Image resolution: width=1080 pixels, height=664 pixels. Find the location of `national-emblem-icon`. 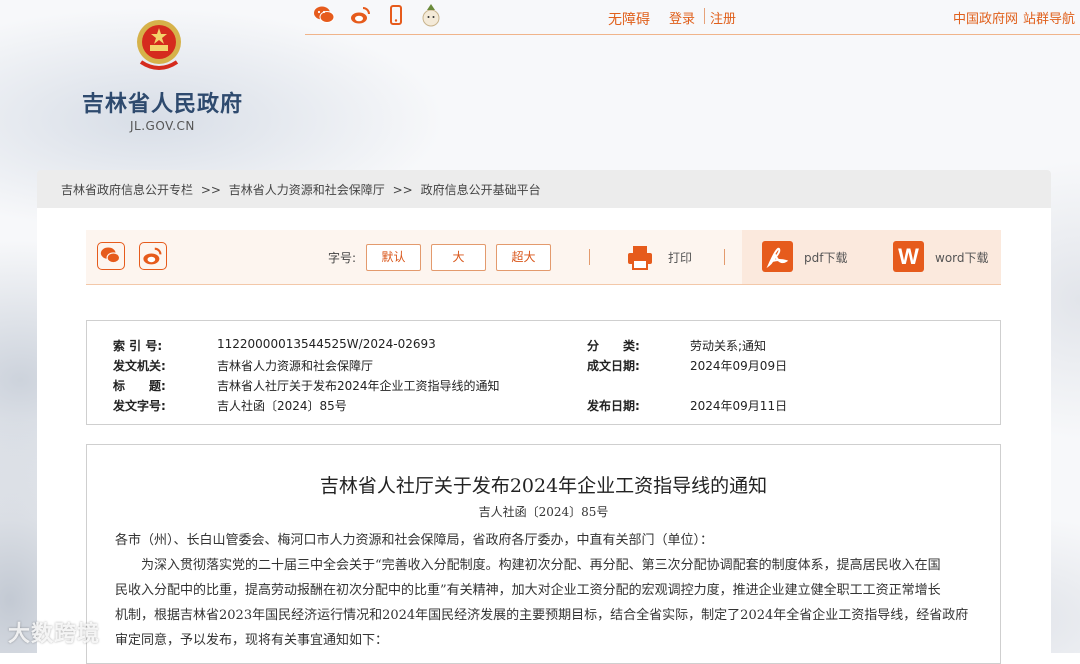

national-emblem-icon is located at coordinates (159, 45).